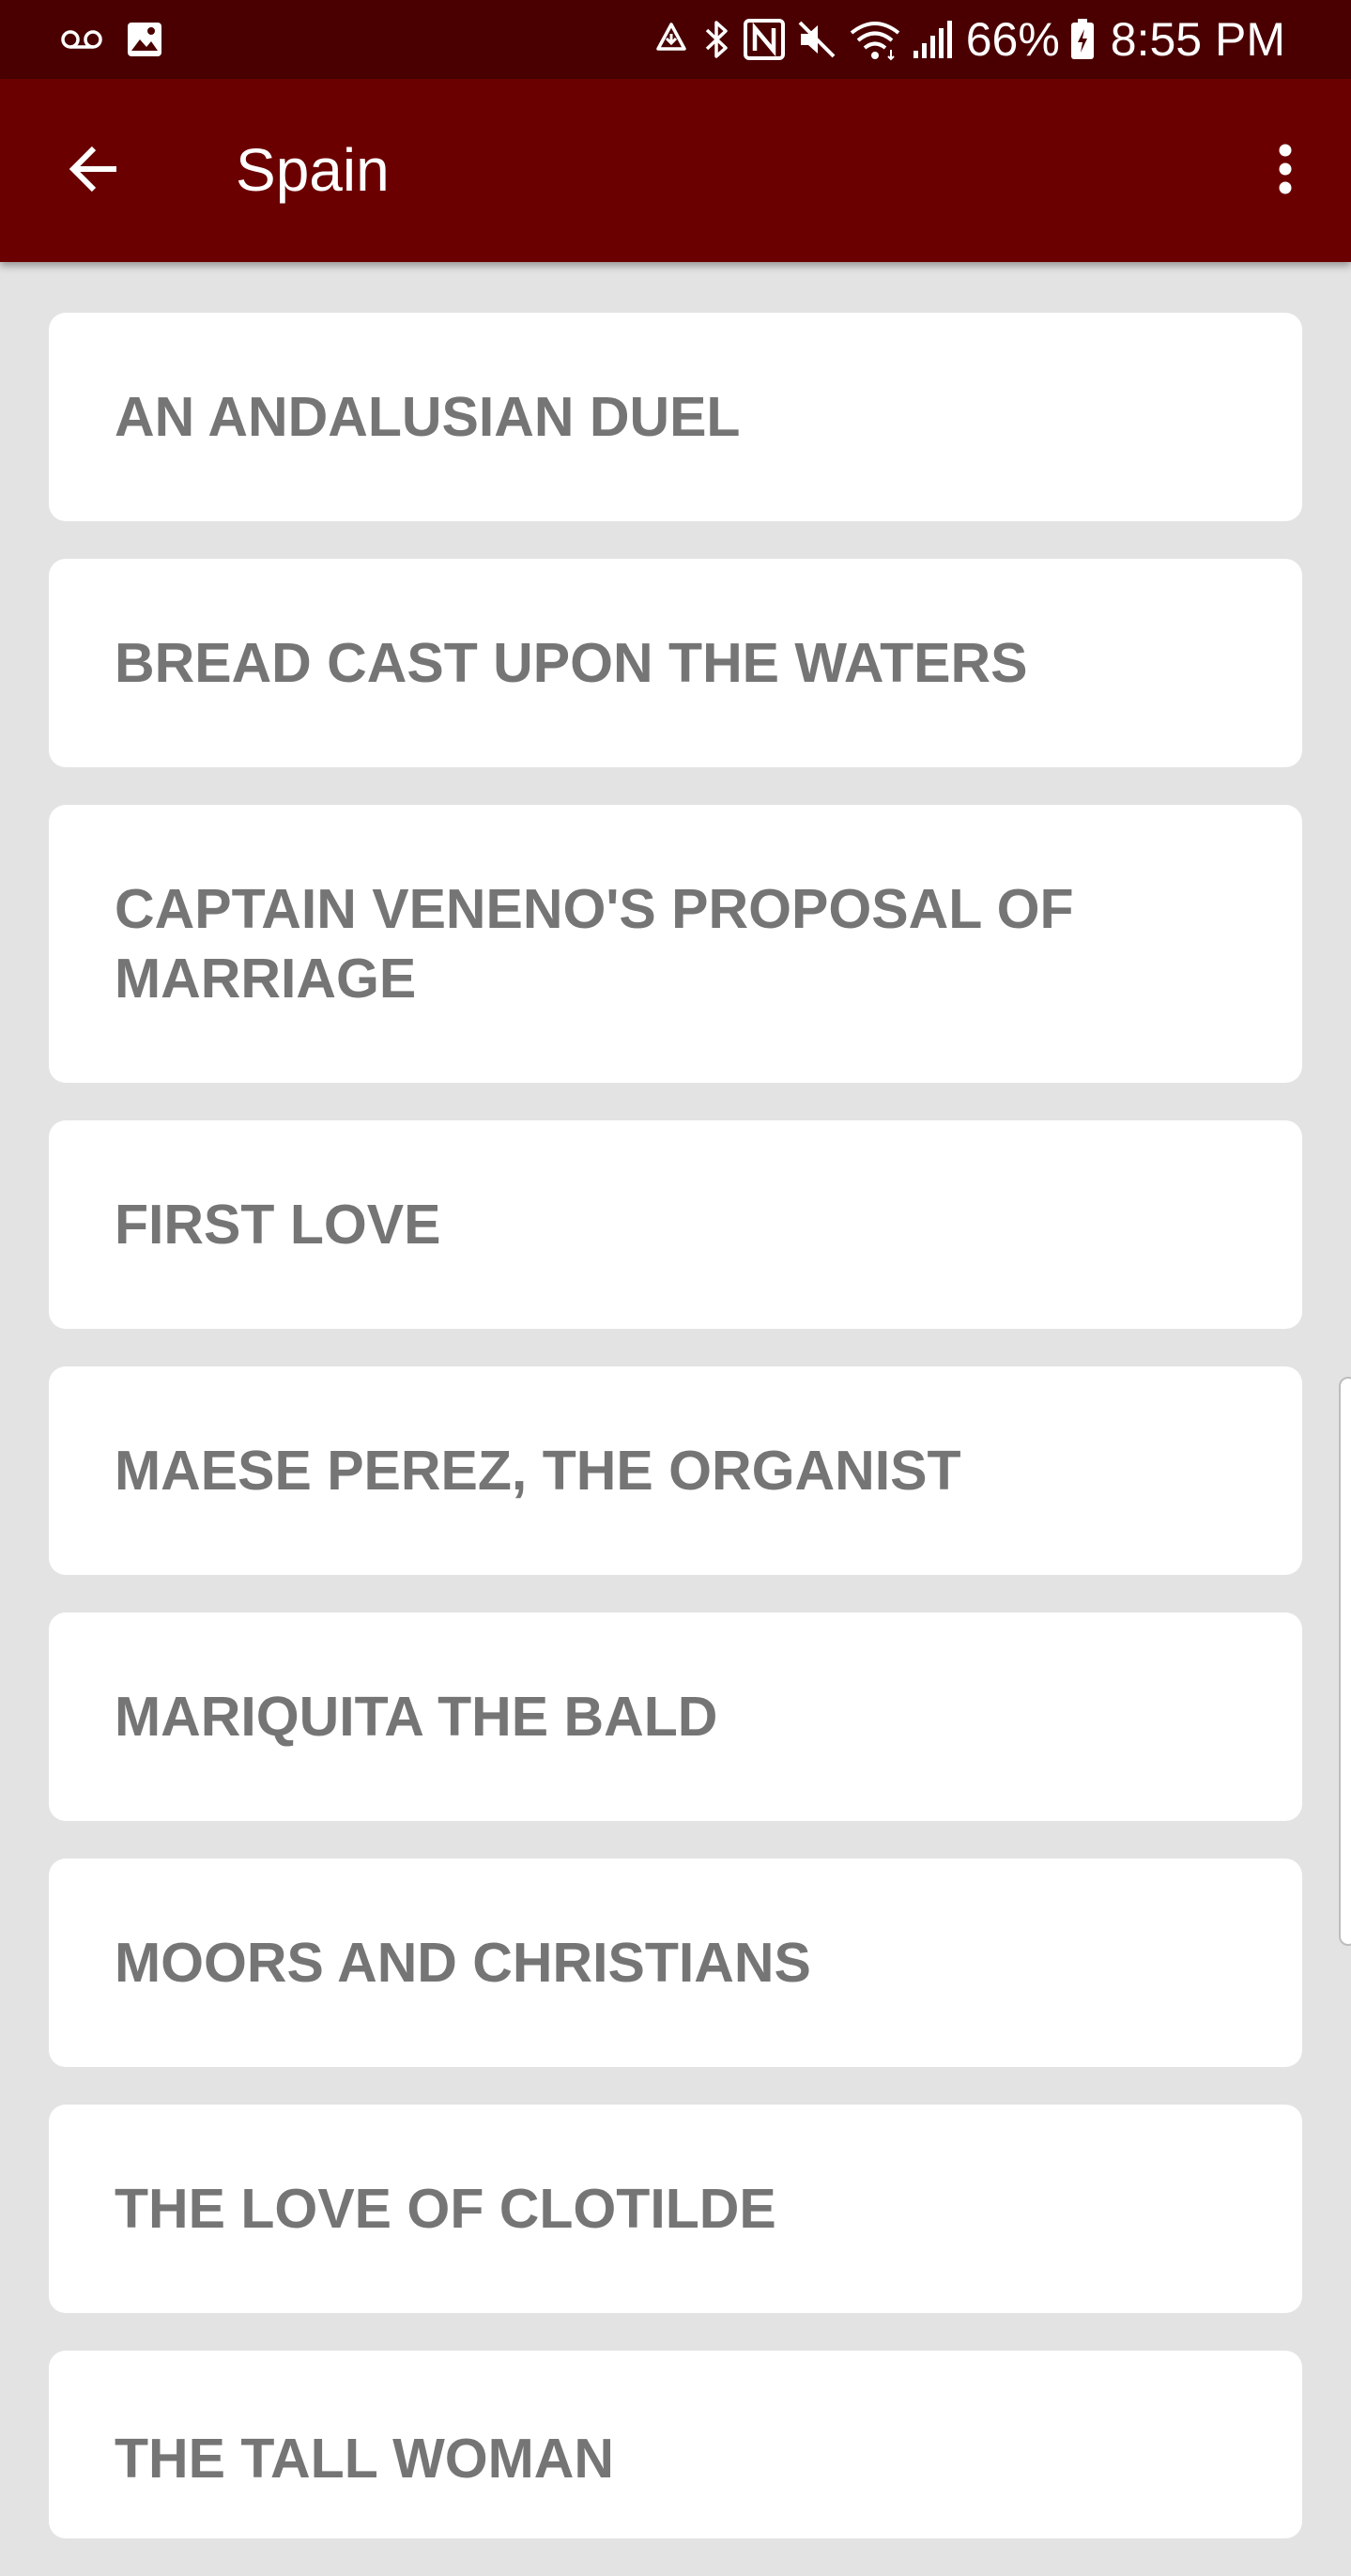 The height and width of the screenshot is (2576, 1351). Describe the element at coordinates (676, 170) in the screenshot. I see `app-bar: Spain` at that location.